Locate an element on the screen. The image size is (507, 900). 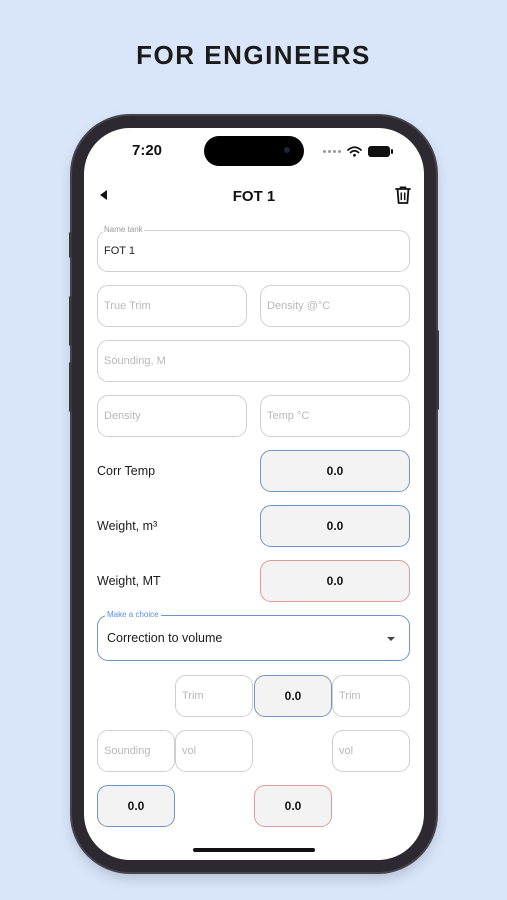
phone-volume-down-button is located at coordinates (70, 387).